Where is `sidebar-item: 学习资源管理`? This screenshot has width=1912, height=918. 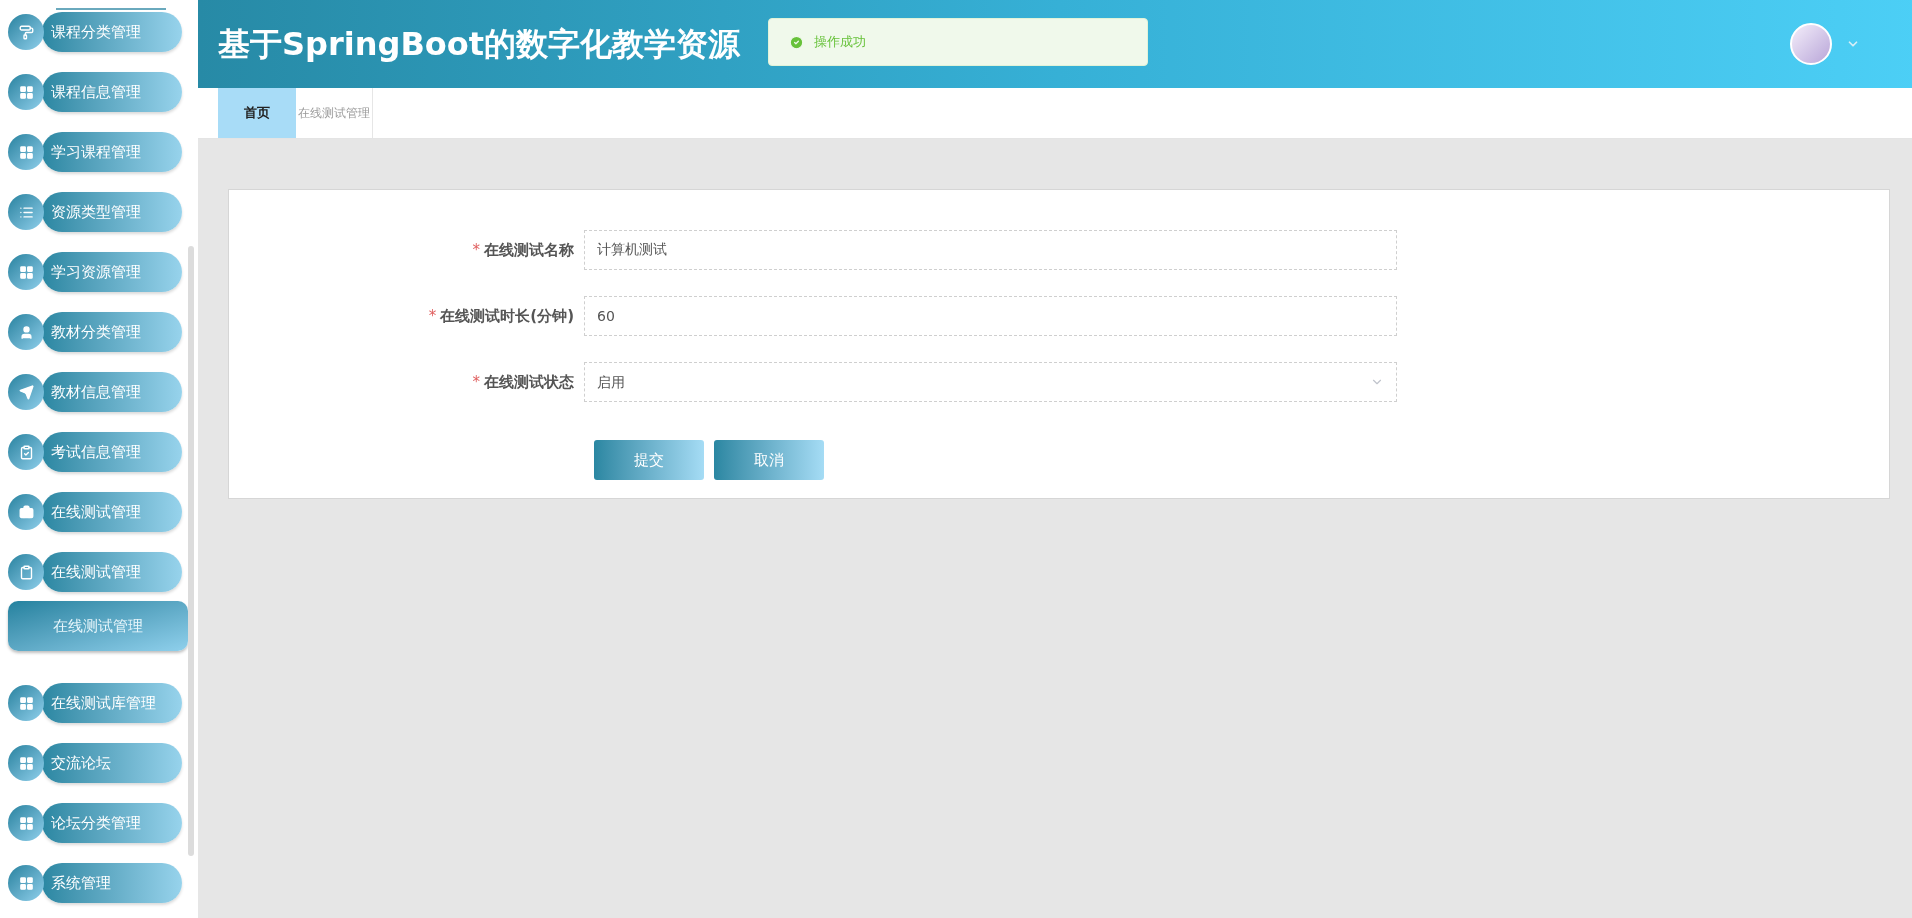
sidebar-item: 学习资源管理 is located at coordinates (112, 272).